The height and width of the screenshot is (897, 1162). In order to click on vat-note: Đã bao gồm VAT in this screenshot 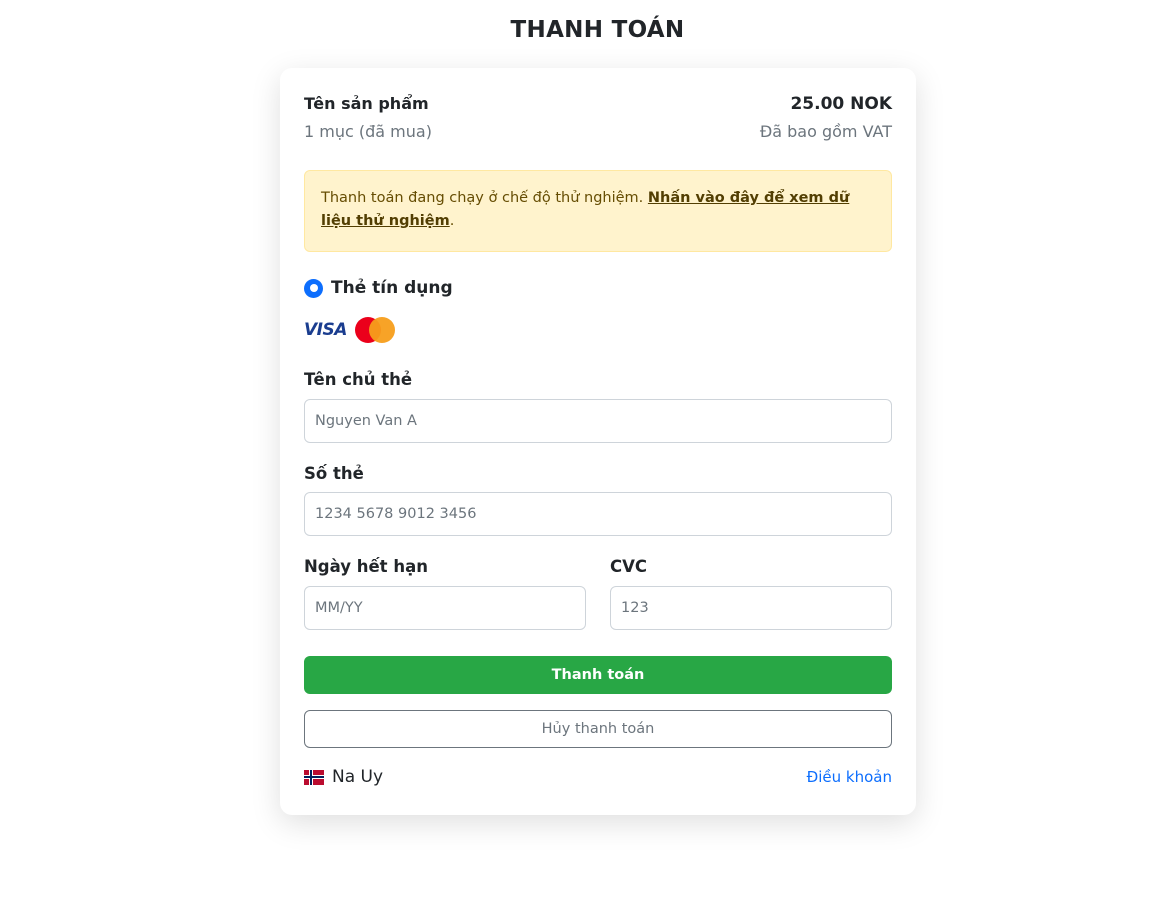, I will do `click(825, 131)`.